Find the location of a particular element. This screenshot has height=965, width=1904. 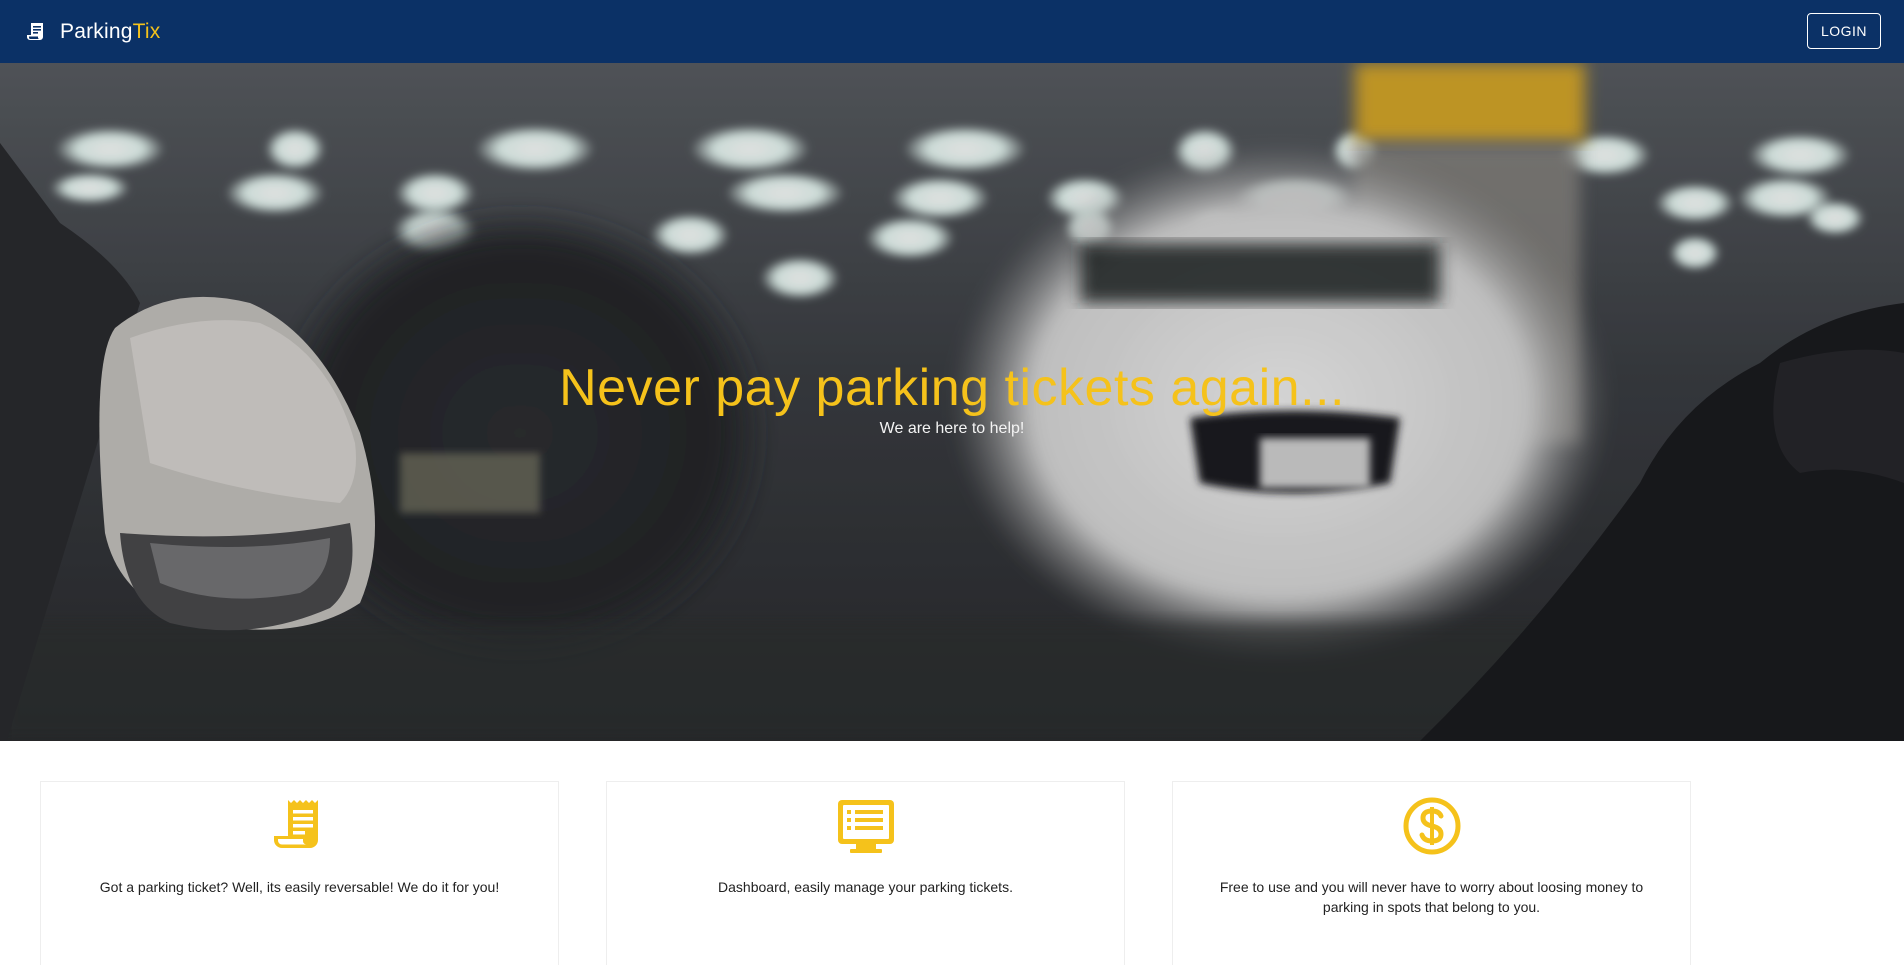

dashboard-list-icon is located at coordinates (865, 826).